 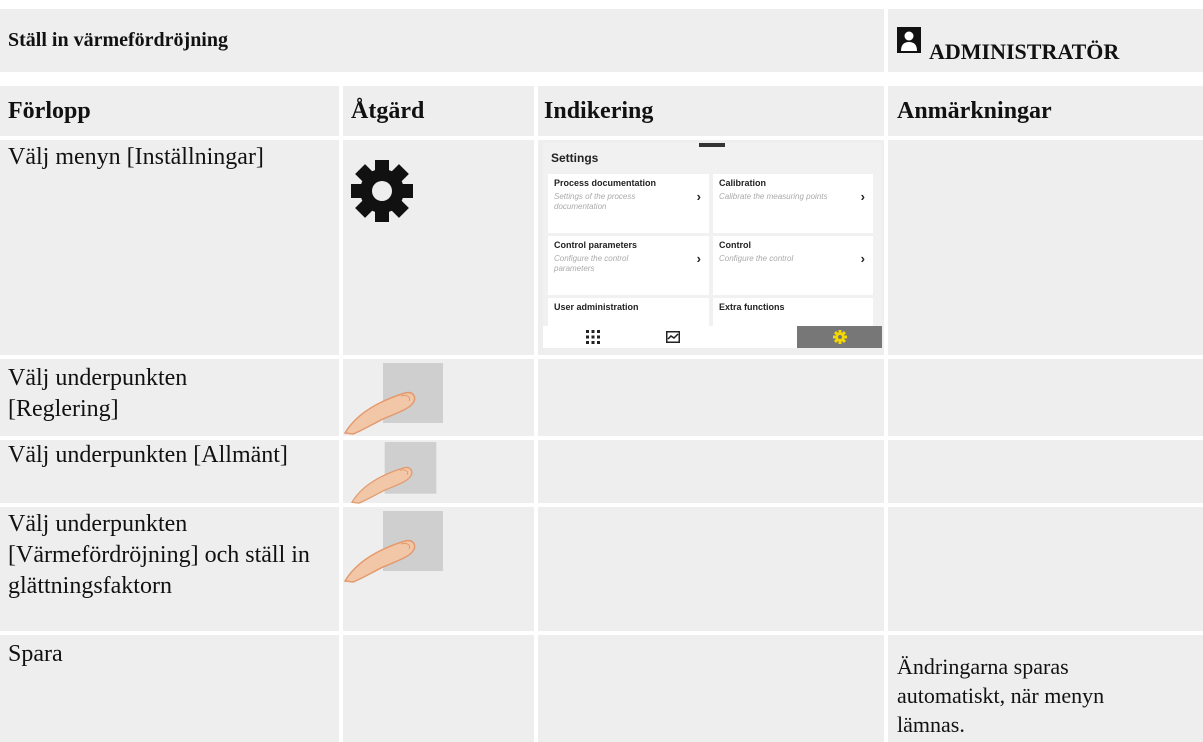 I want to click on table-row-4-action, so click(x=438, y=569).